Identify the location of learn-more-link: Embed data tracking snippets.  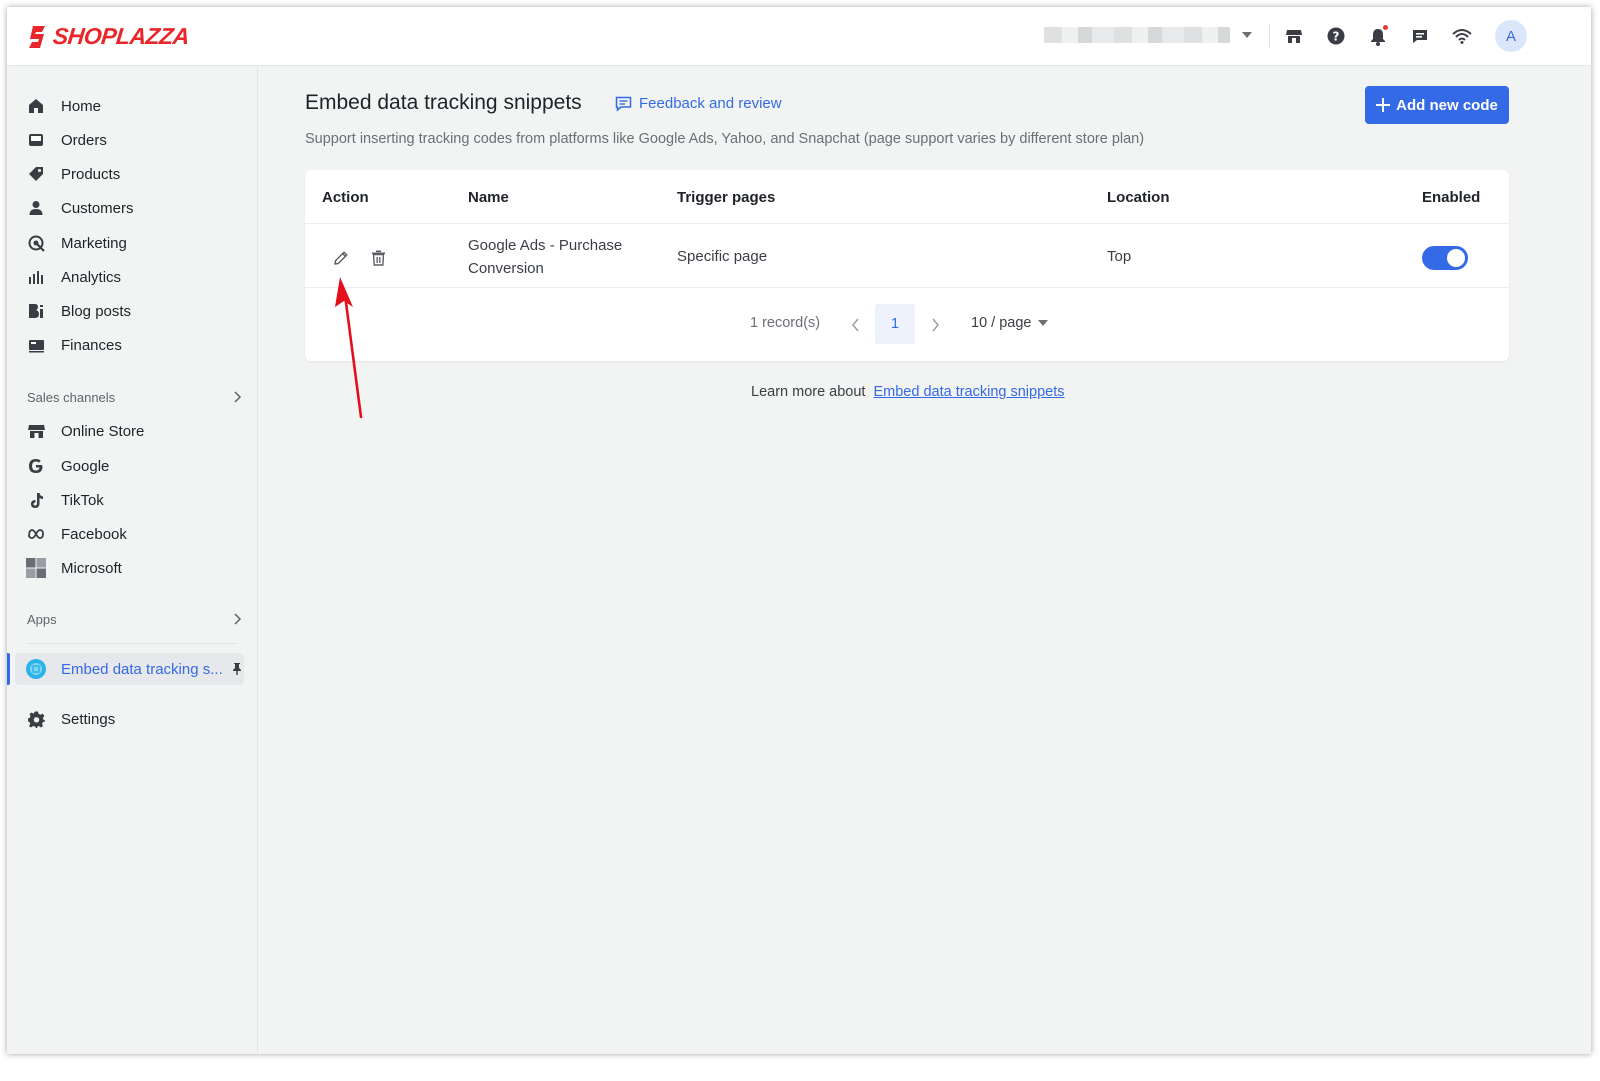
(968, 392).